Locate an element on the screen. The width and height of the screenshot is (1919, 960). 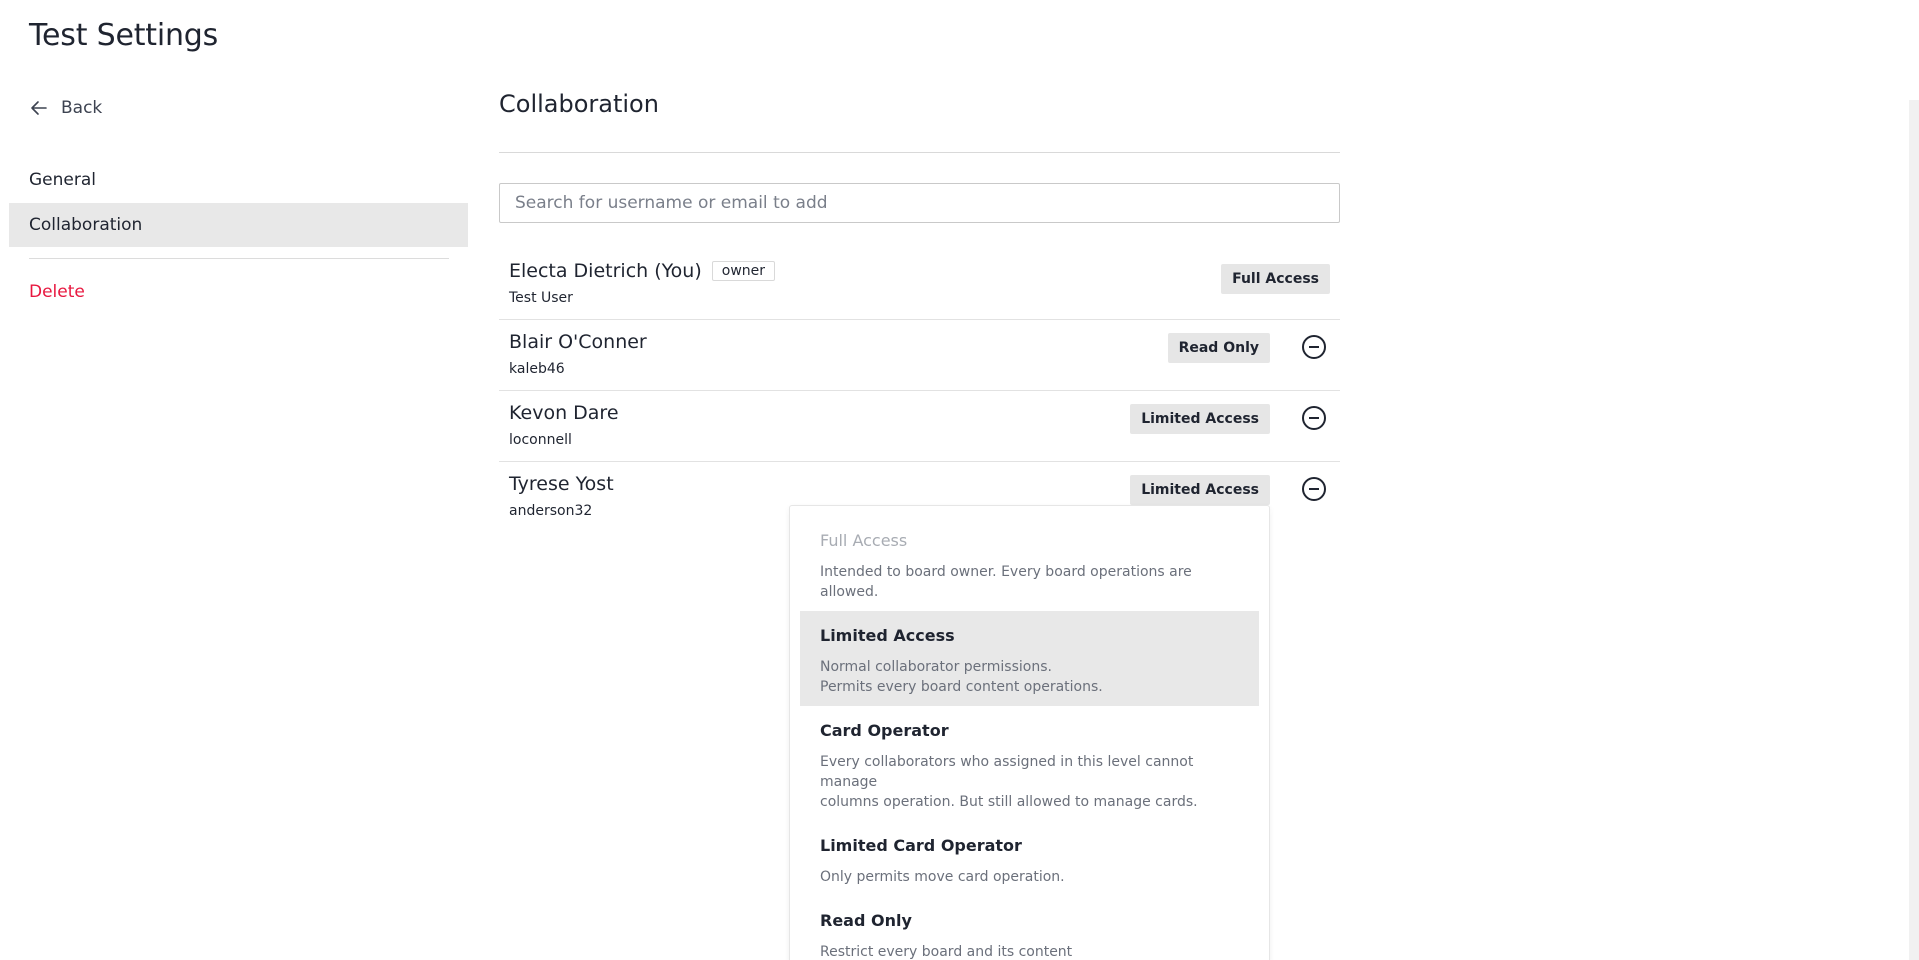
member-name-text: Electa Dietrich is located at coordinates (579, 271).